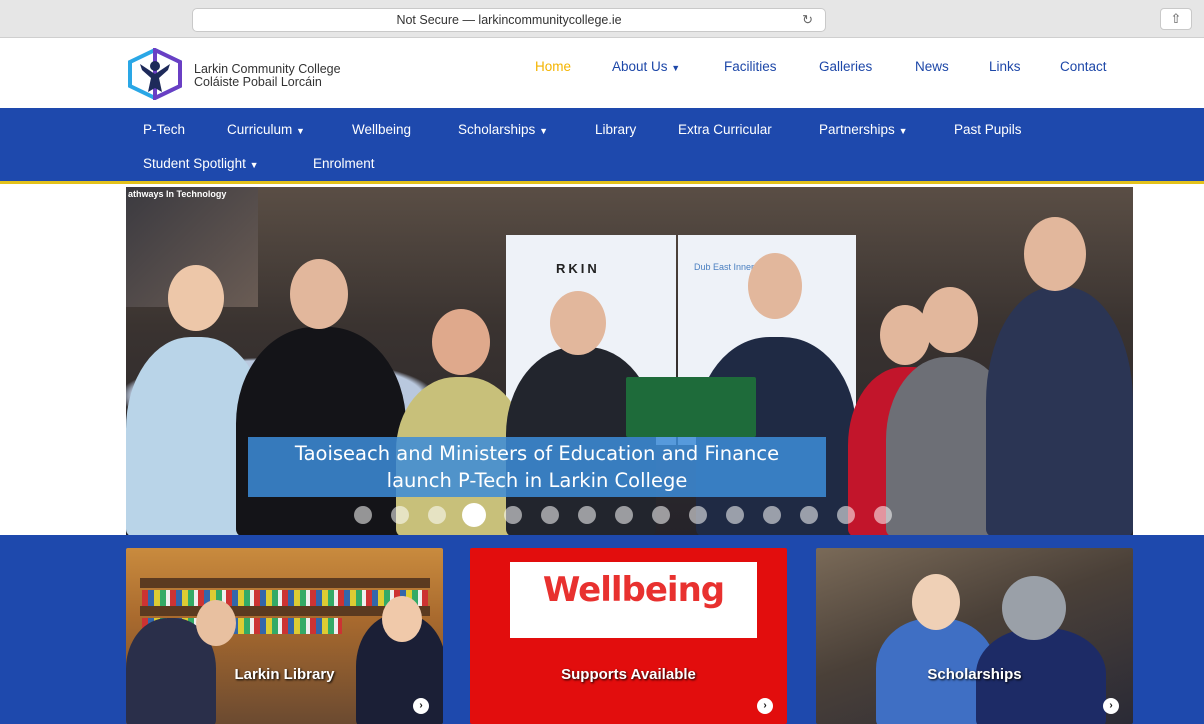 This screenshot has height=724, width=1204. I want to click on share-icon: ⇧, so click(1176, 19).